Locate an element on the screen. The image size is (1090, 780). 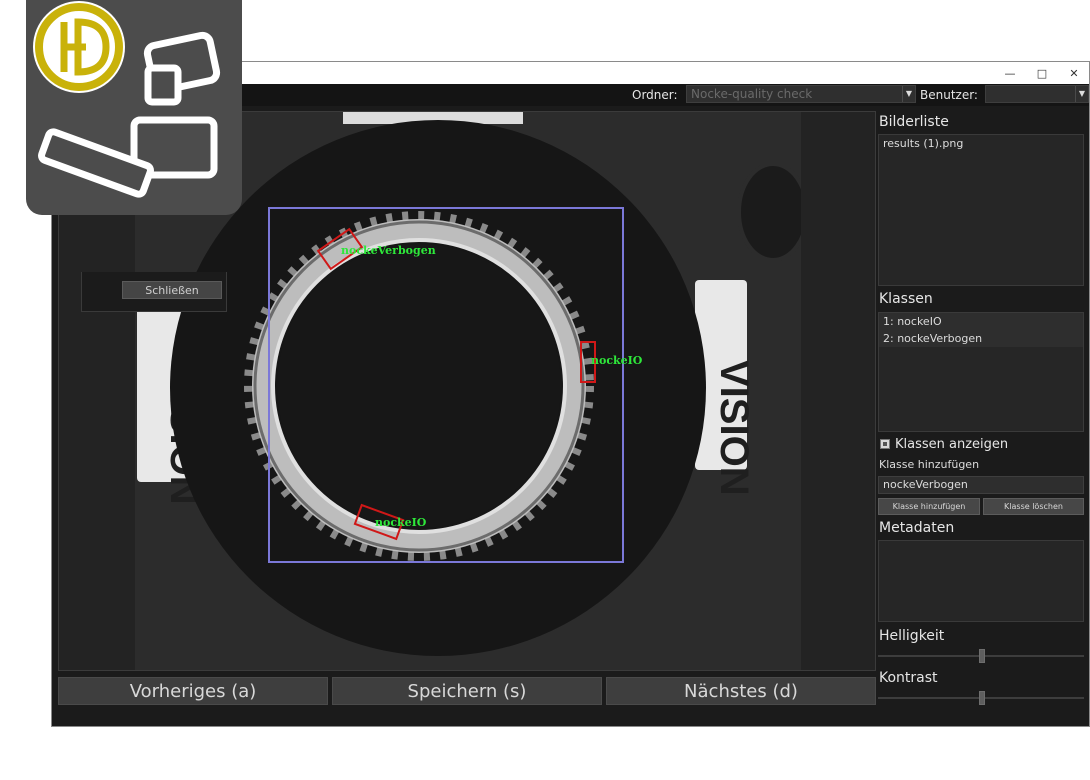
contrast-label: Kontrast is located at coordinates (908, 678).